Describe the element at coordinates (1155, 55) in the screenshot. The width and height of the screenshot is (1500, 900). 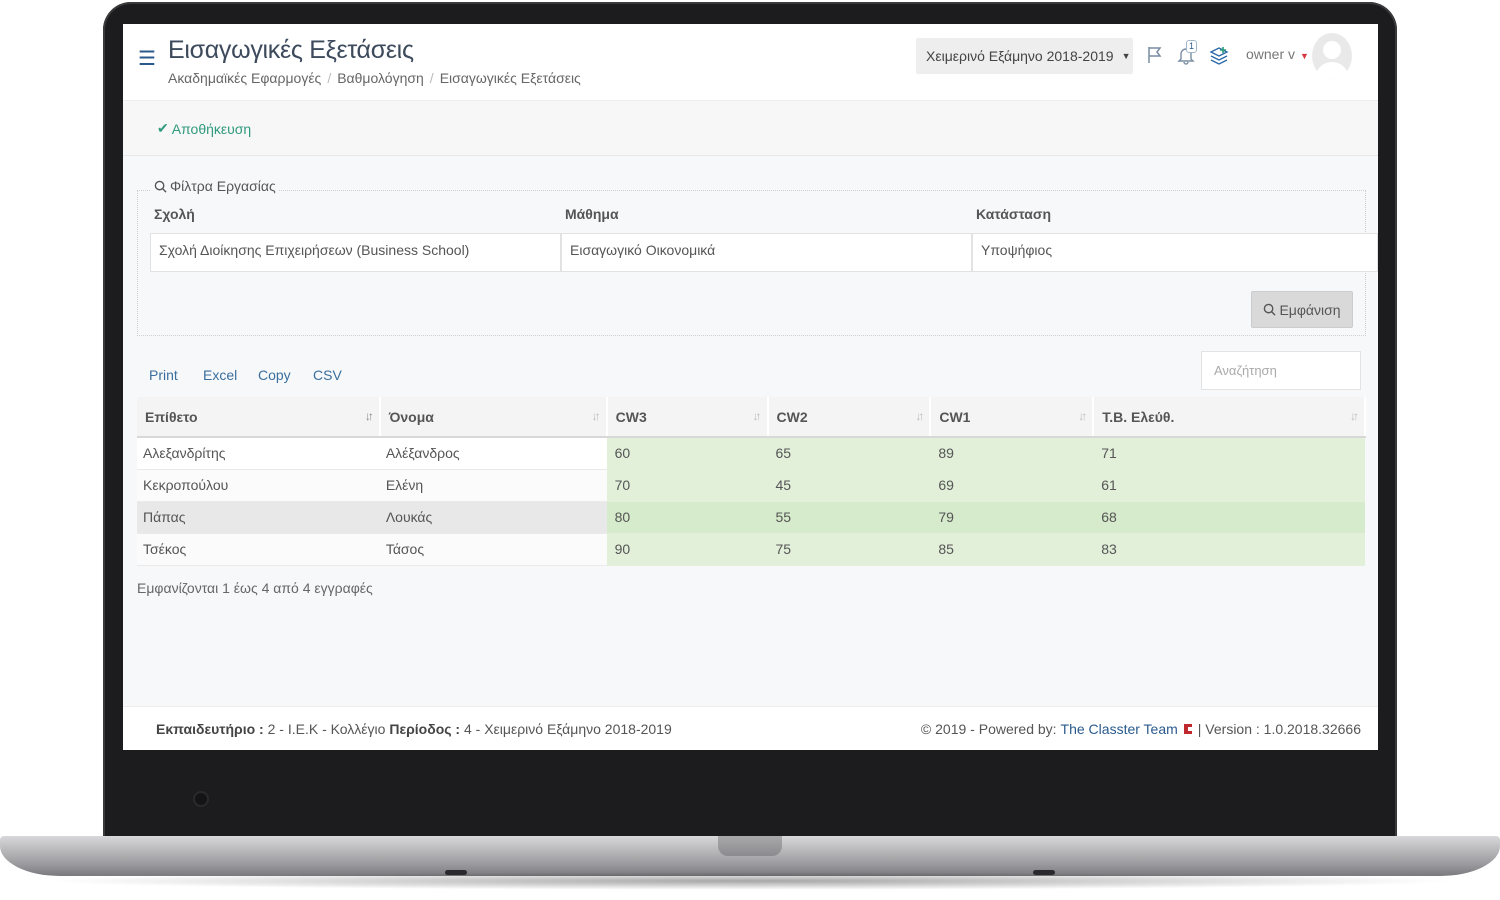
I see `flag-icon` at that location.